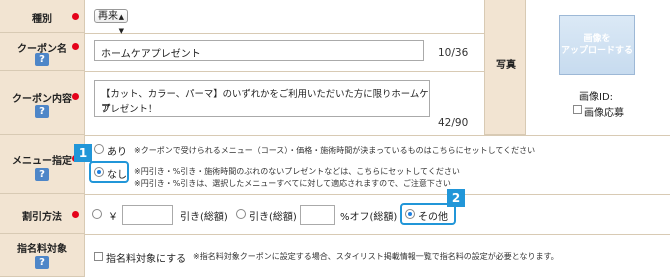  I want to click on image-apply-label: 画像応募, so click(604, 113).